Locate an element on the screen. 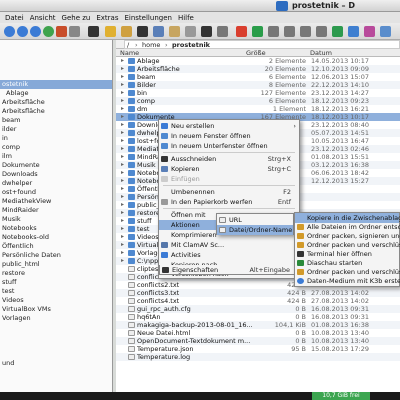 The image size is (400, 400). sidebar-item: MediathekView is located at coordinates (26, 201).